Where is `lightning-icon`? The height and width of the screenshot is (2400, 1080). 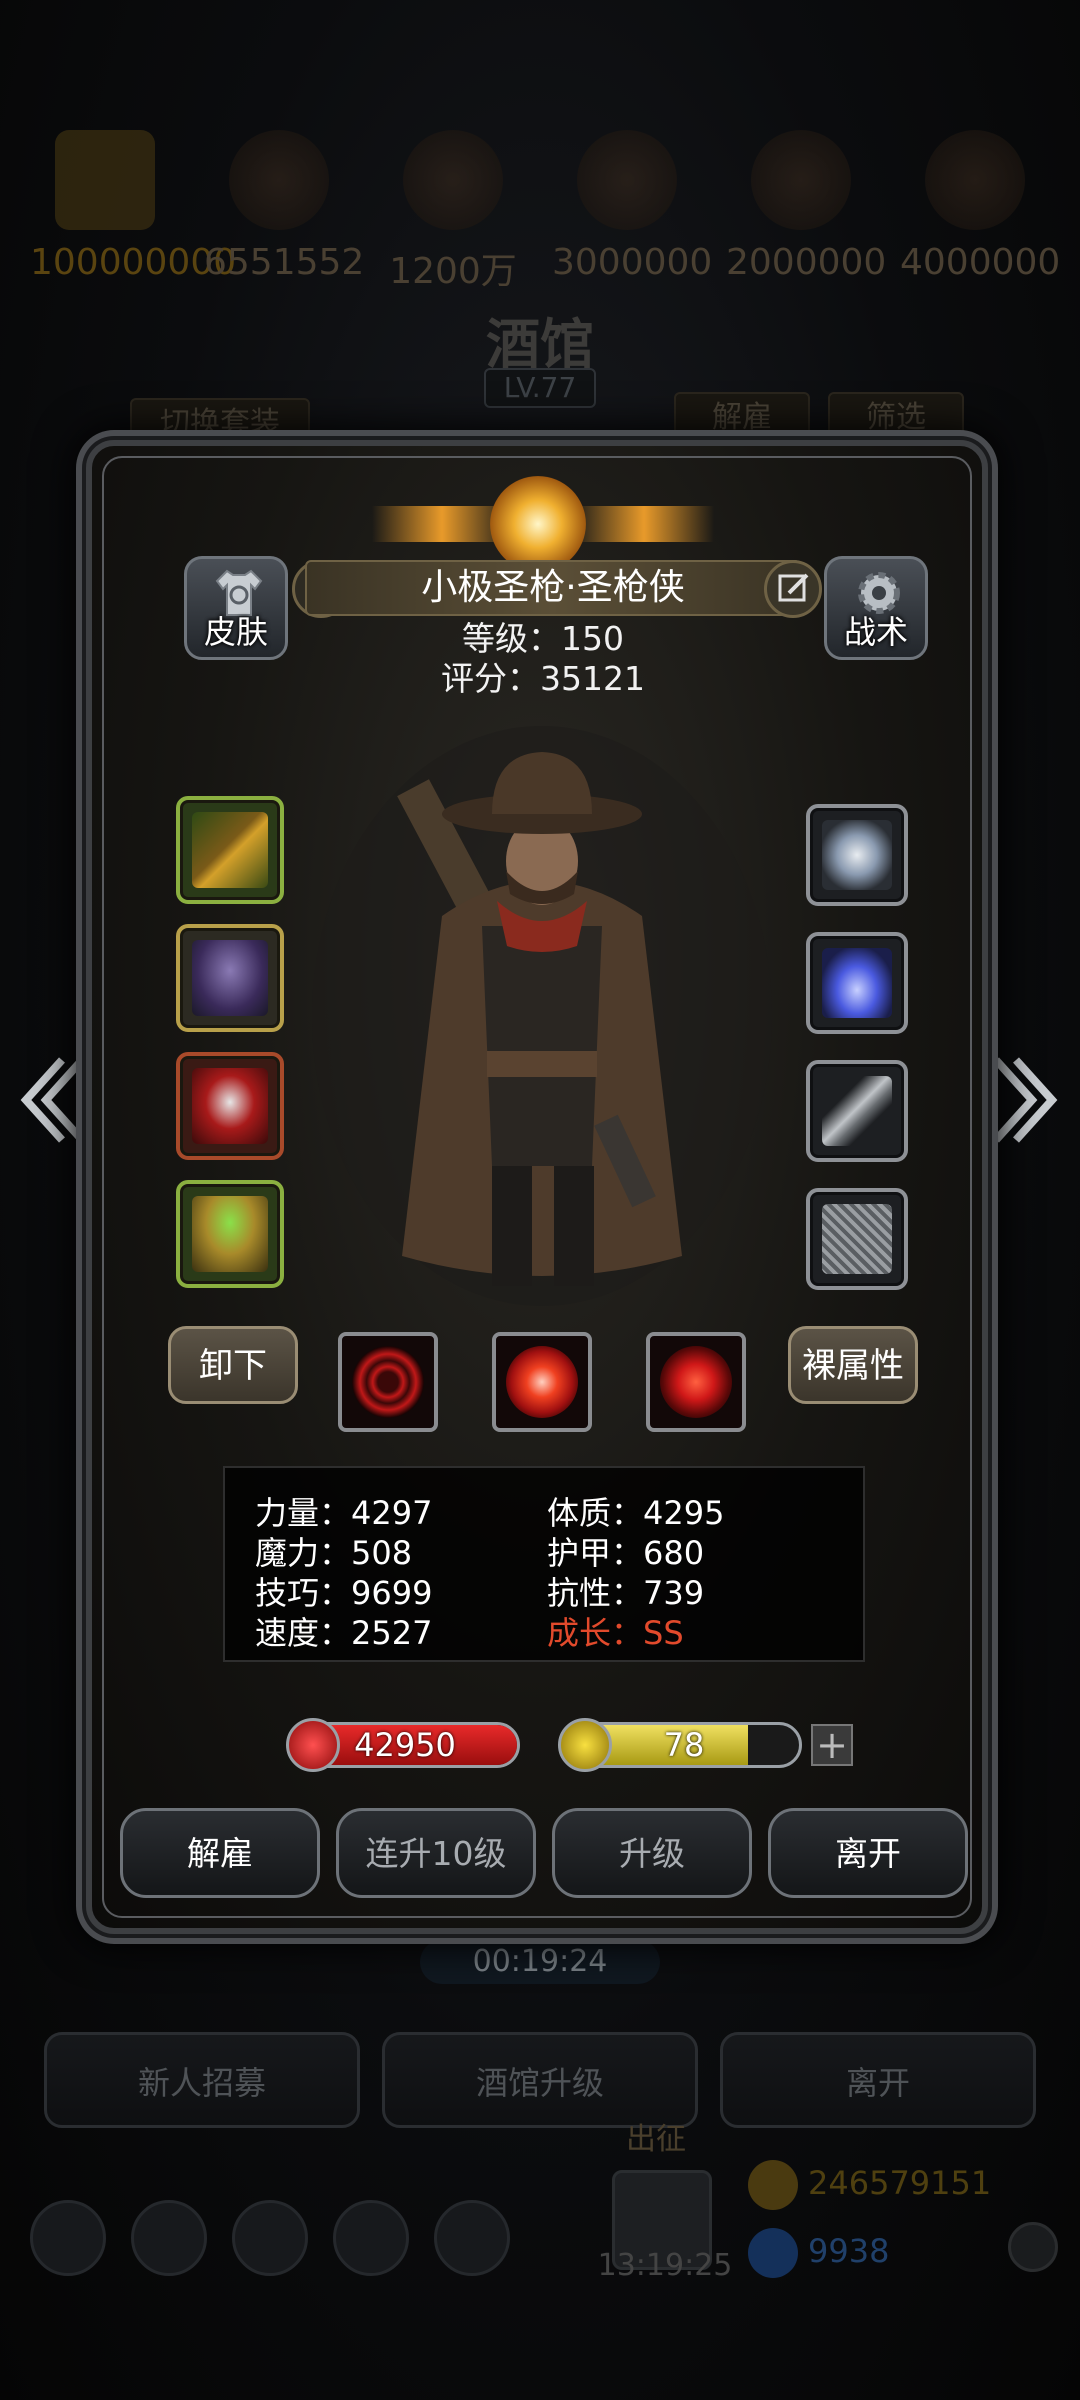
lightning-icon is located at coordinates (585, 1745).